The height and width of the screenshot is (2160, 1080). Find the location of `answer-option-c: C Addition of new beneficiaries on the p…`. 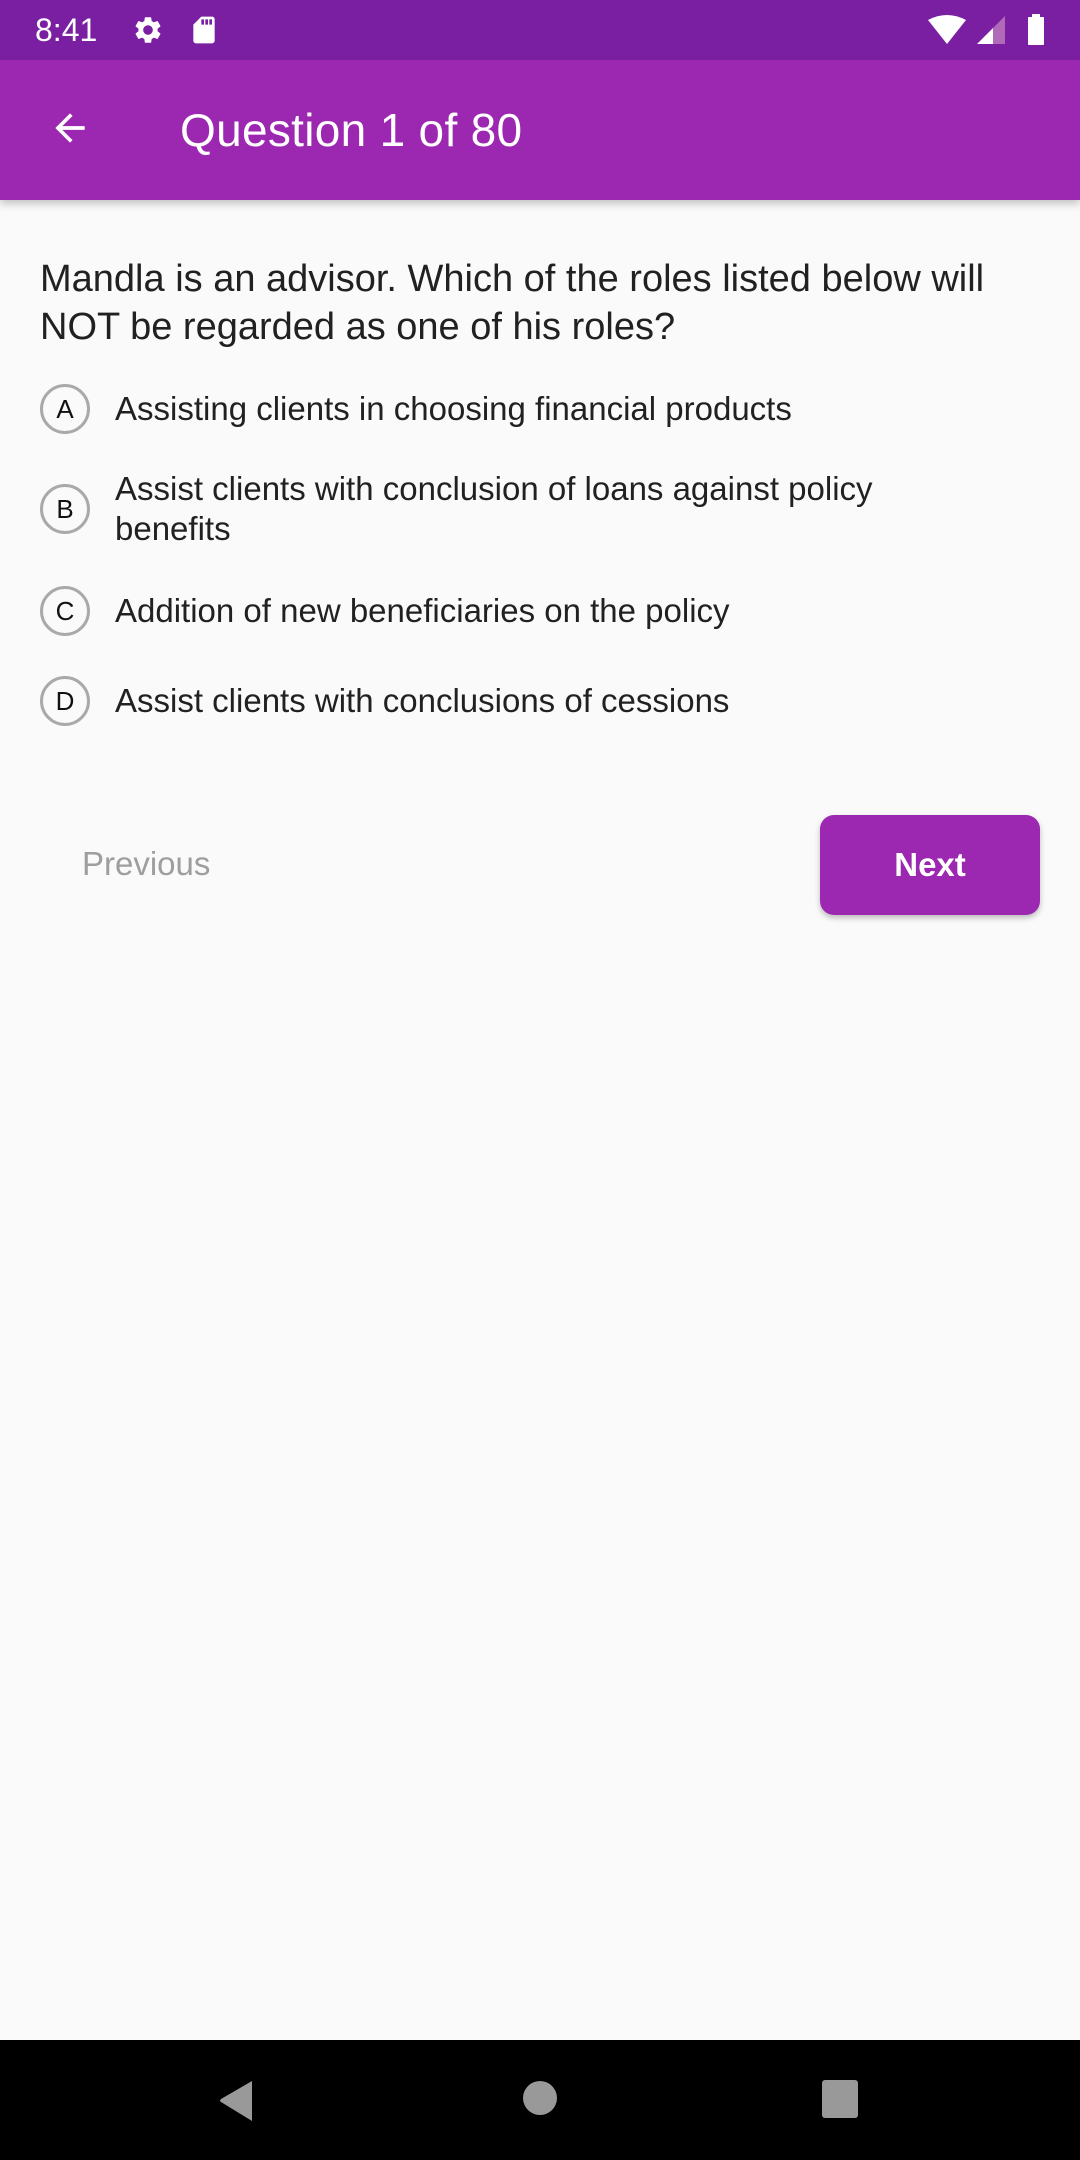

answer-option-c: C Addition of new beneficiaries on the p… is located at coordinates (545, 611).